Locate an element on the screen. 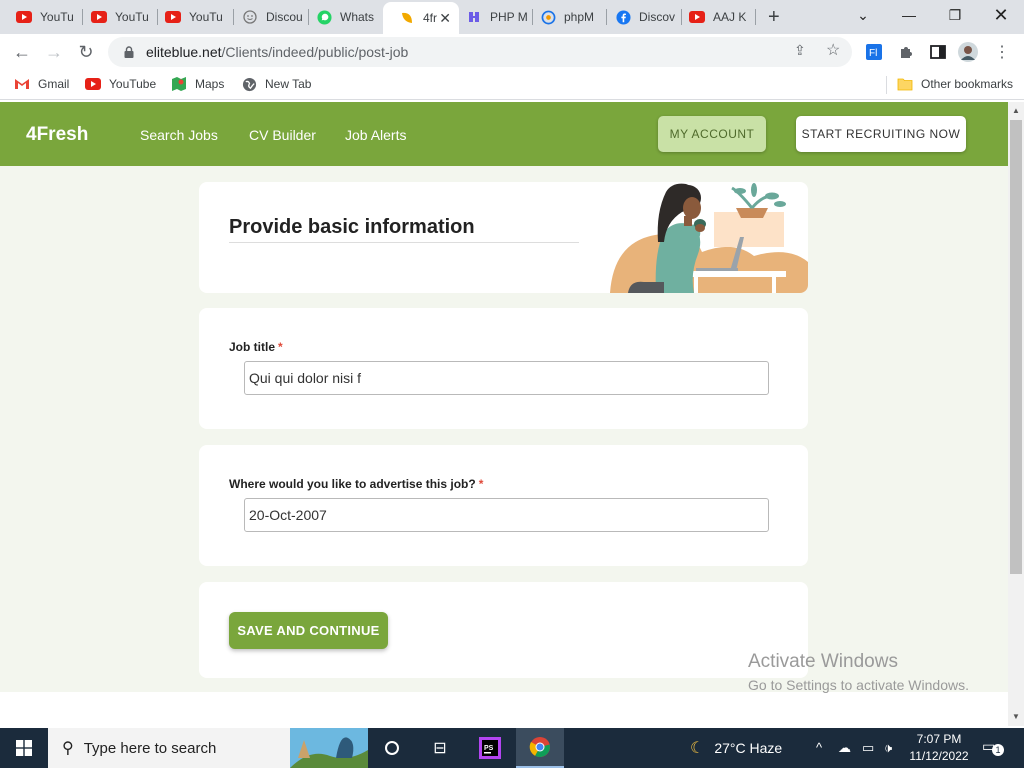 The width and height of the screenshot is (1024, 768). browser-tab-active: 4fr ✕ is located at coordinates (421, 18).